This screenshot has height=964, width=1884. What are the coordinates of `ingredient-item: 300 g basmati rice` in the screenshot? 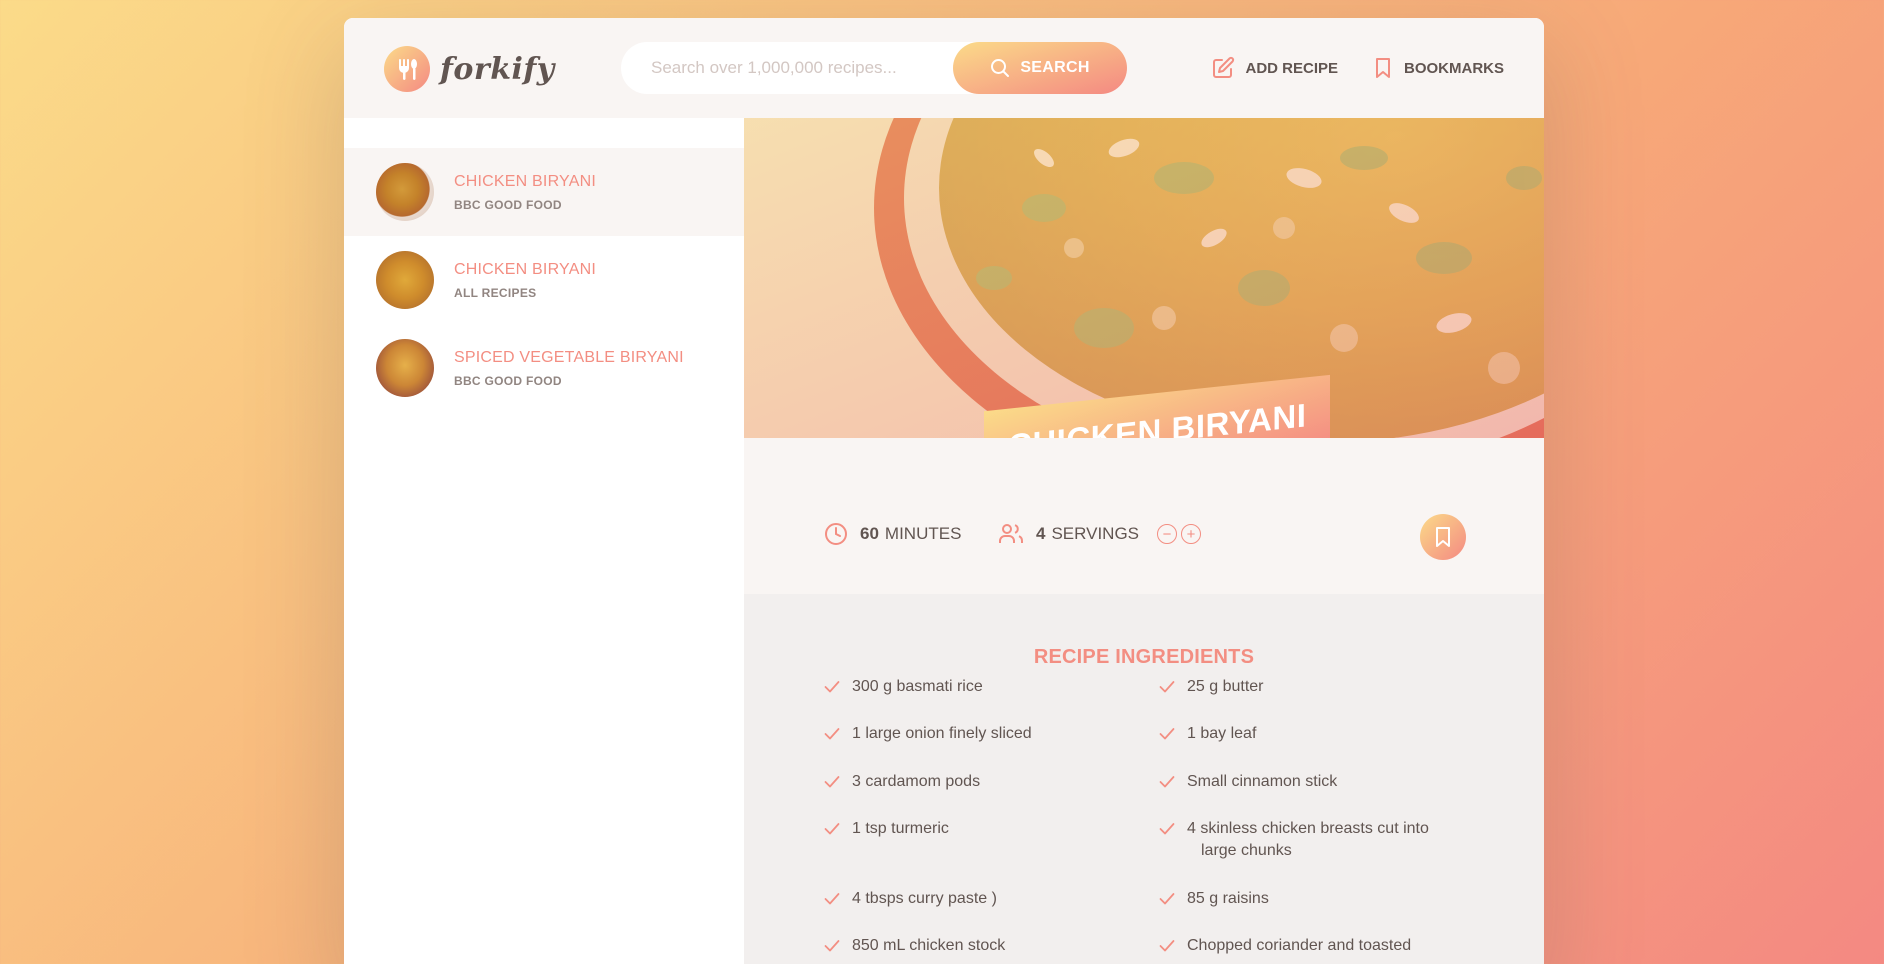 It's located at (969, 687).